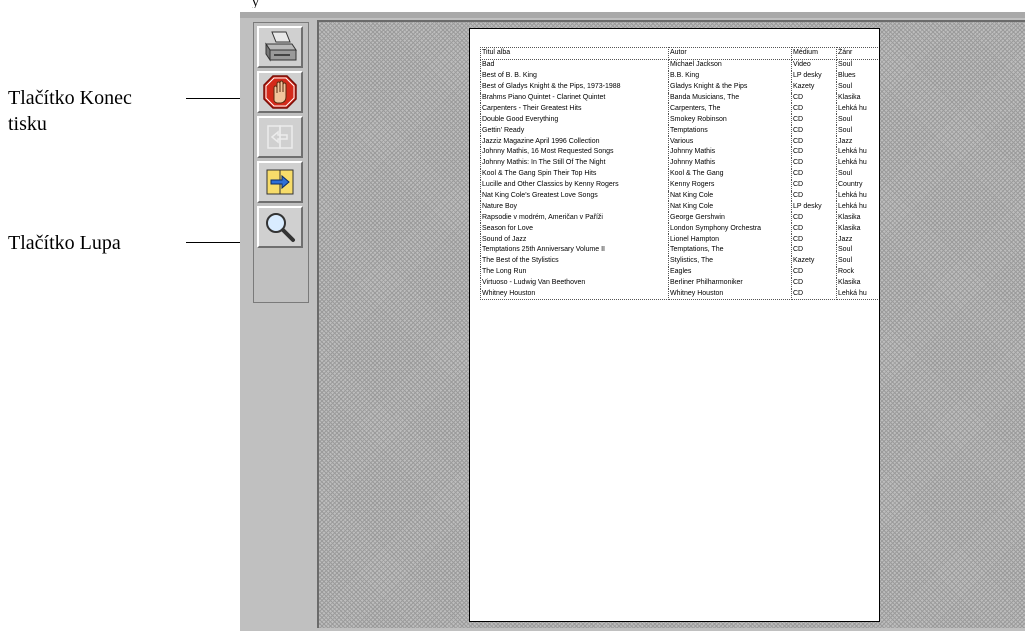 Image resolution: width=1025 pixels, height=631 pixels. What do you see at coordinates (814, 261) in the screenshot?
I see `cell-medium: Kazety` at bounding box center [814, 261].